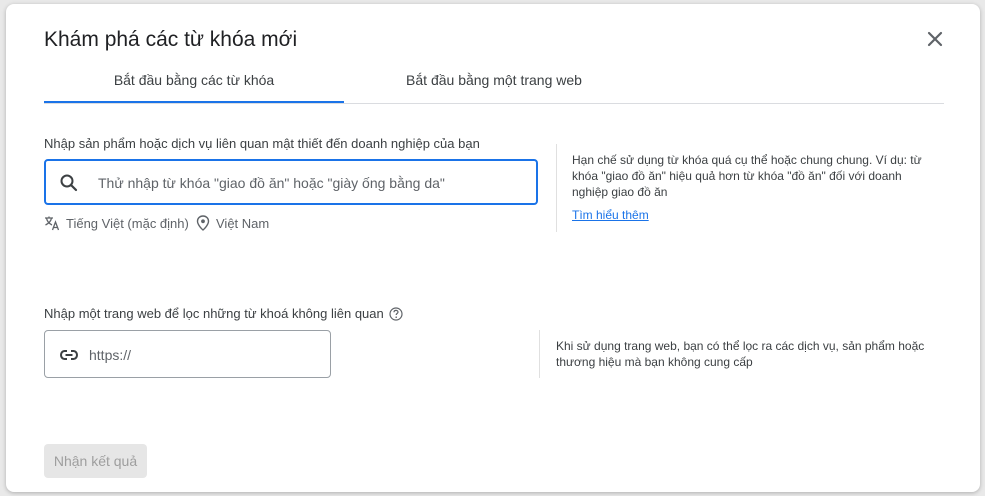 The width and height of the screenshot is (985, 496). Describe the element at coordinates (52, 223) in the screenshot. I see `translate-icon` at that location.